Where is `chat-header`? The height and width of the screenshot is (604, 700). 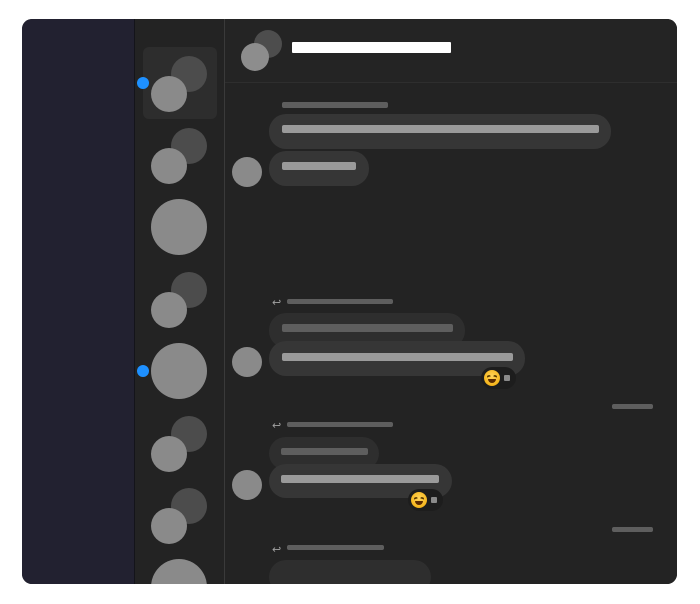
chat-header is located at coordinates (451, 51).